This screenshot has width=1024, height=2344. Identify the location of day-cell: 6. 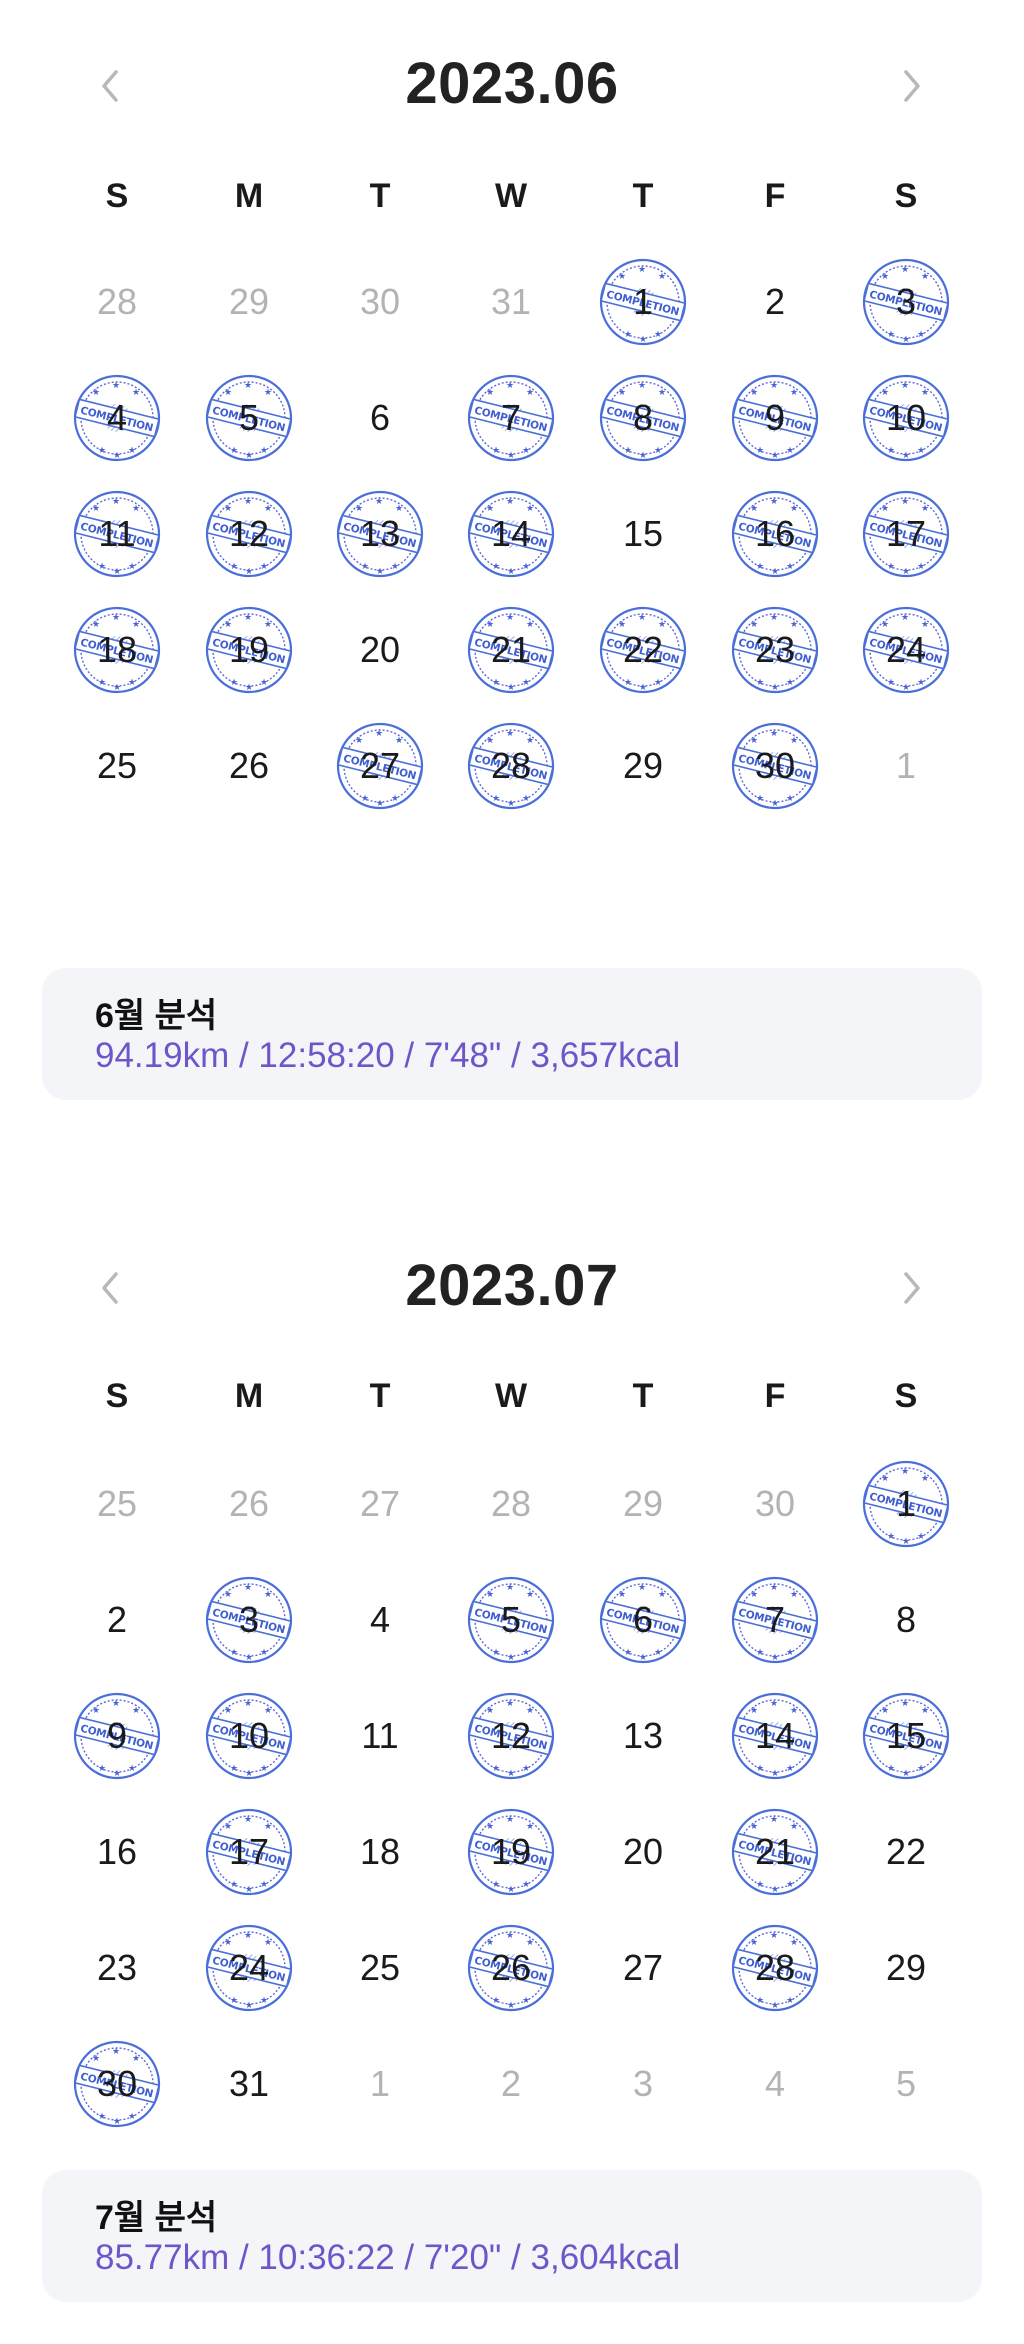
(380, 418).